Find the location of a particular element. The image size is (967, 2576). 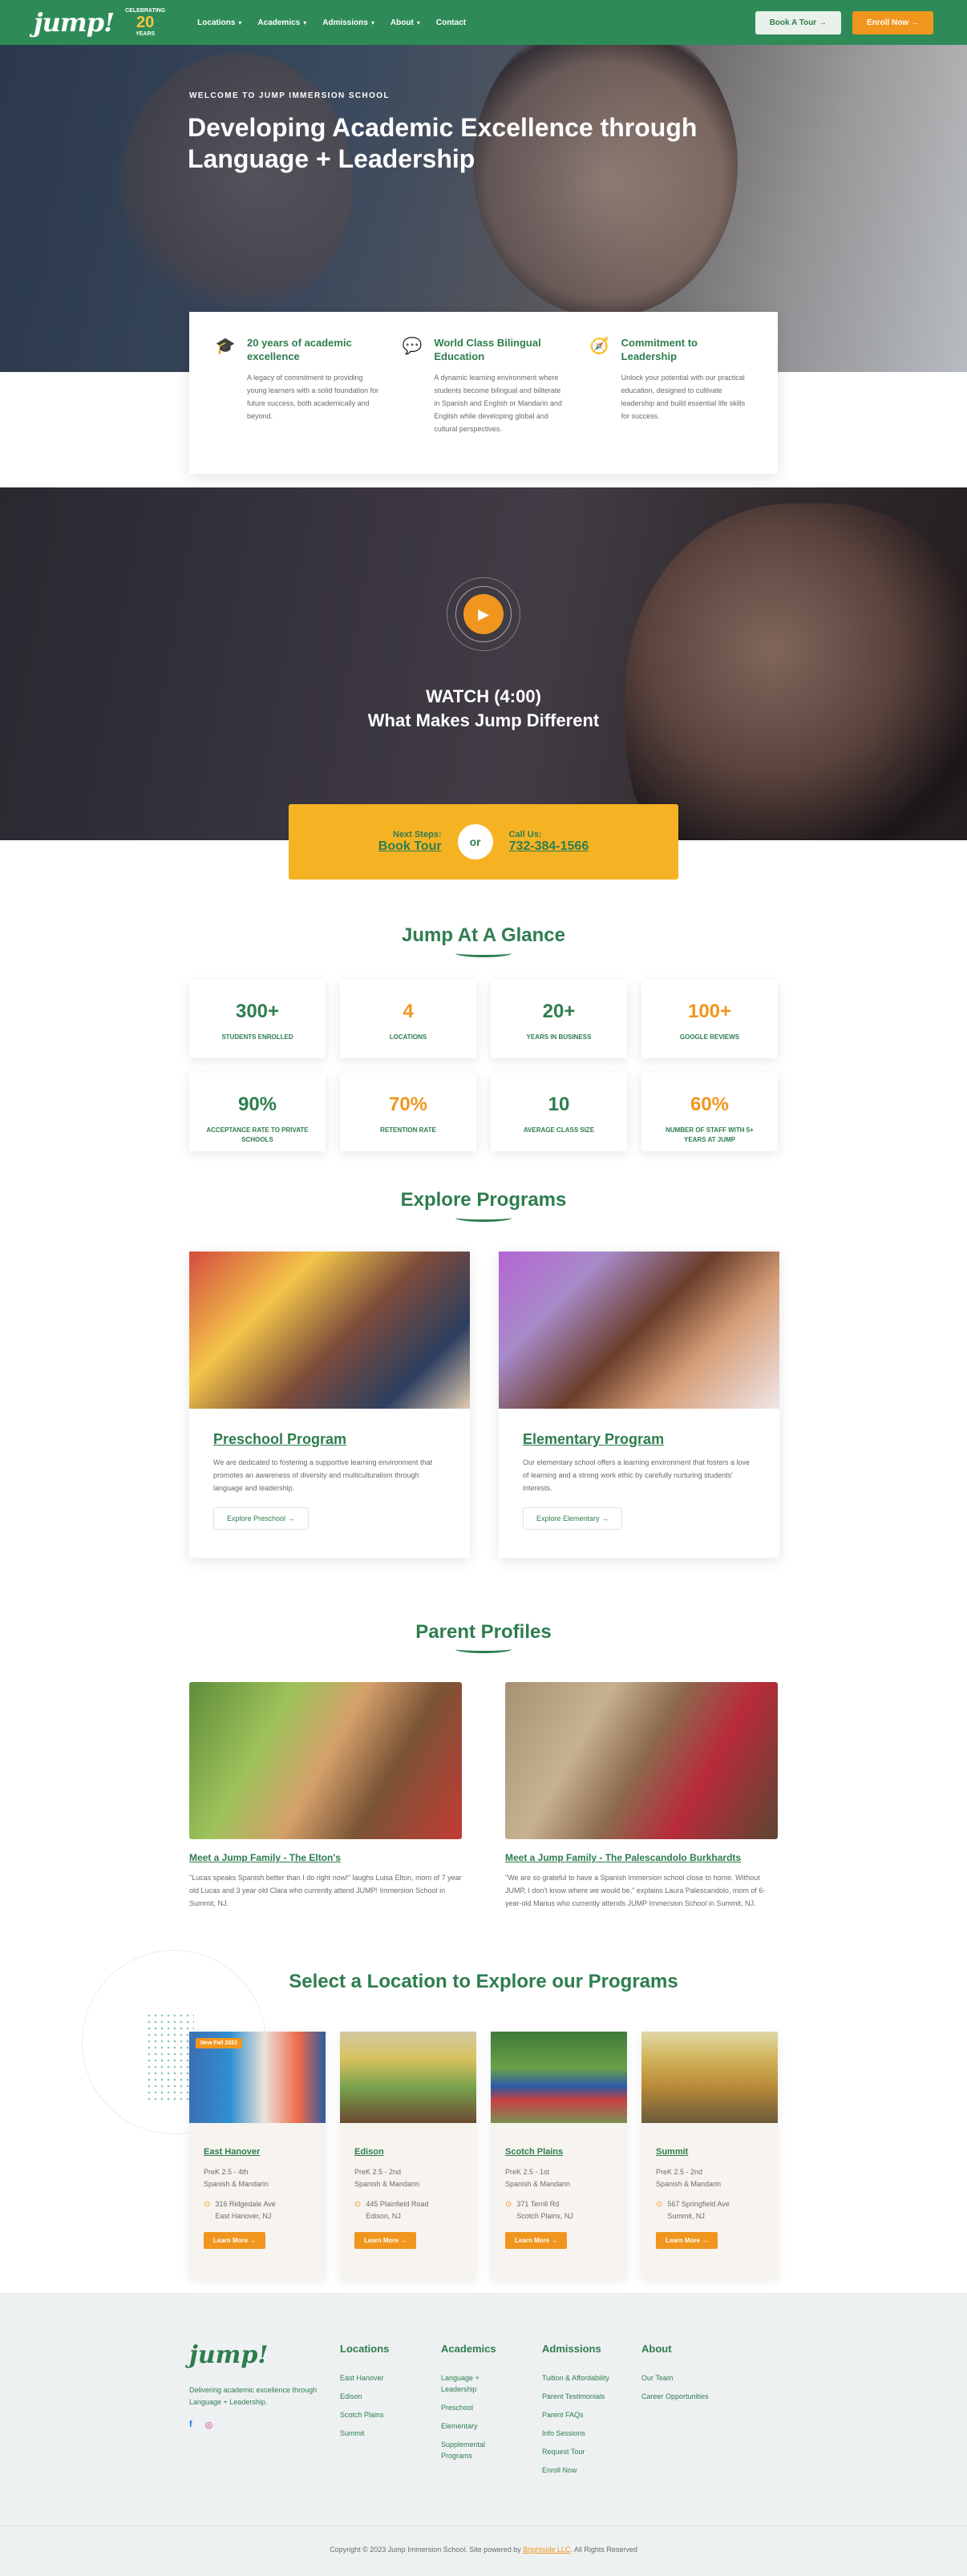

chat-bubbles-icon: 💬 is located at coordinates (412, 346).